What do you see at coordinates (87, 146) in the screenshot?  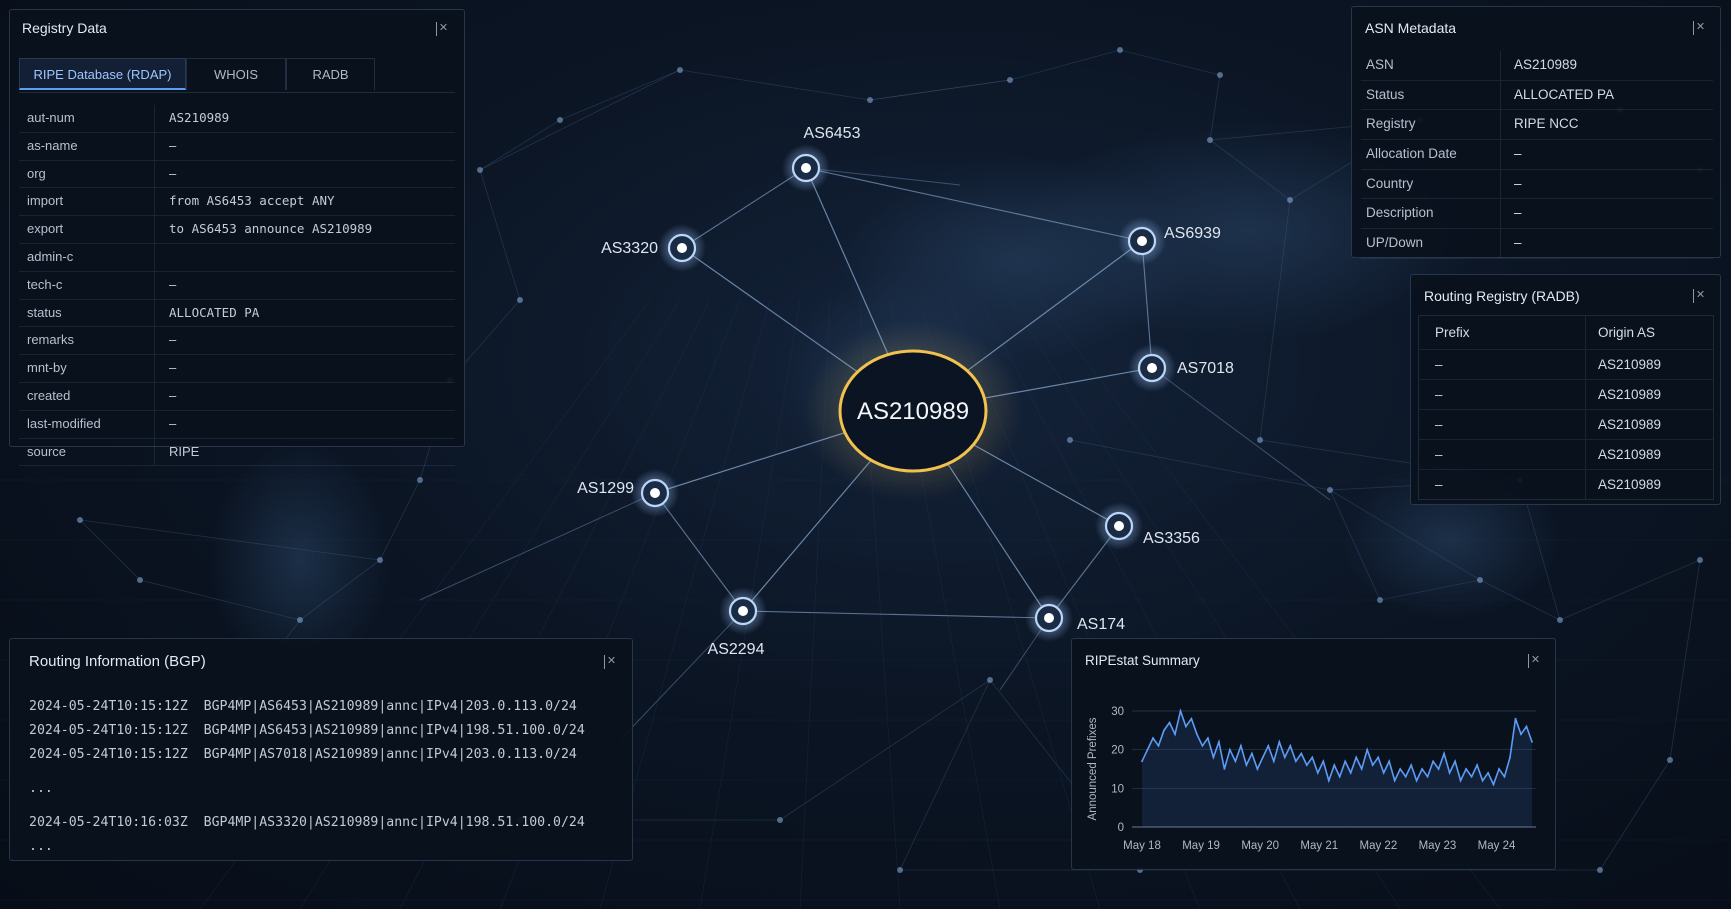 I see `registry-field-name: as-name` at bounding box center [87, 146].